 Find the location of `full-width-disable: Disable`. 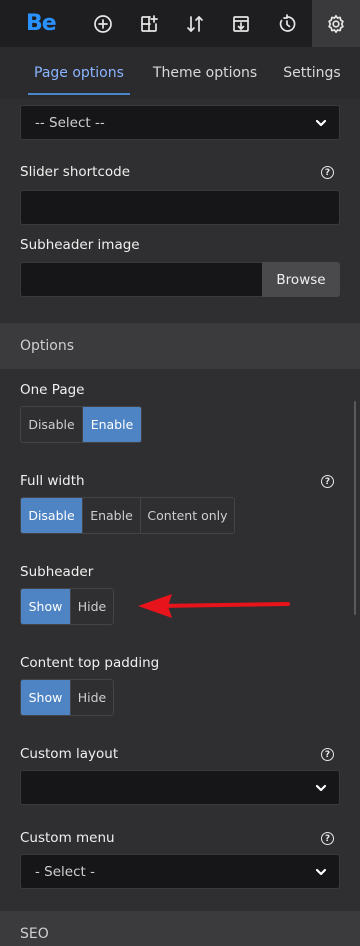

full-width-disable: Disable is located at coordinates (52, 515).